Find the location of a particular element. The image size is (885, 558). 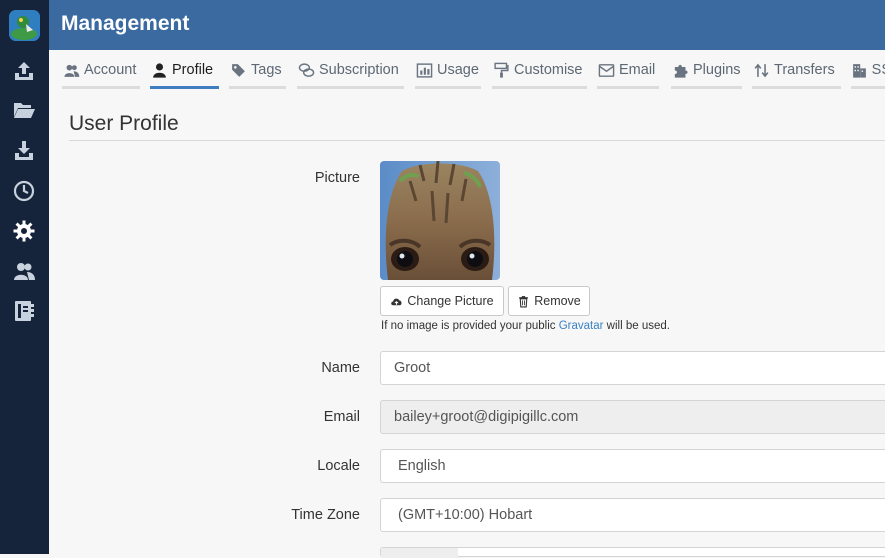

clock-icon is located at coordinates (24, 191).